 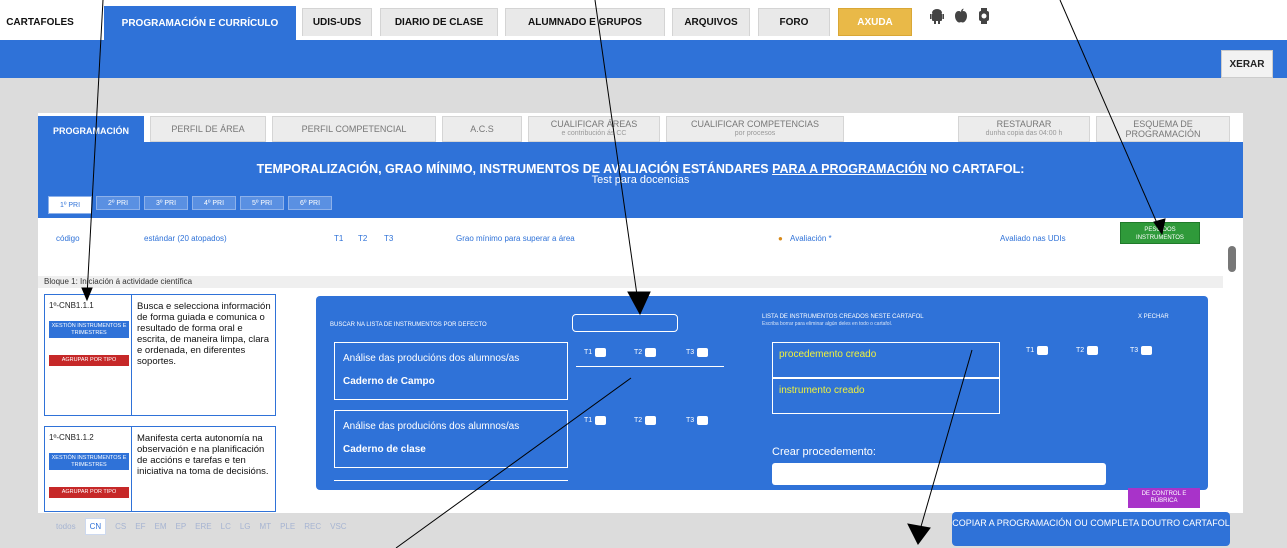 I want to click on col-codigo: código, so click(x=68, y=238).